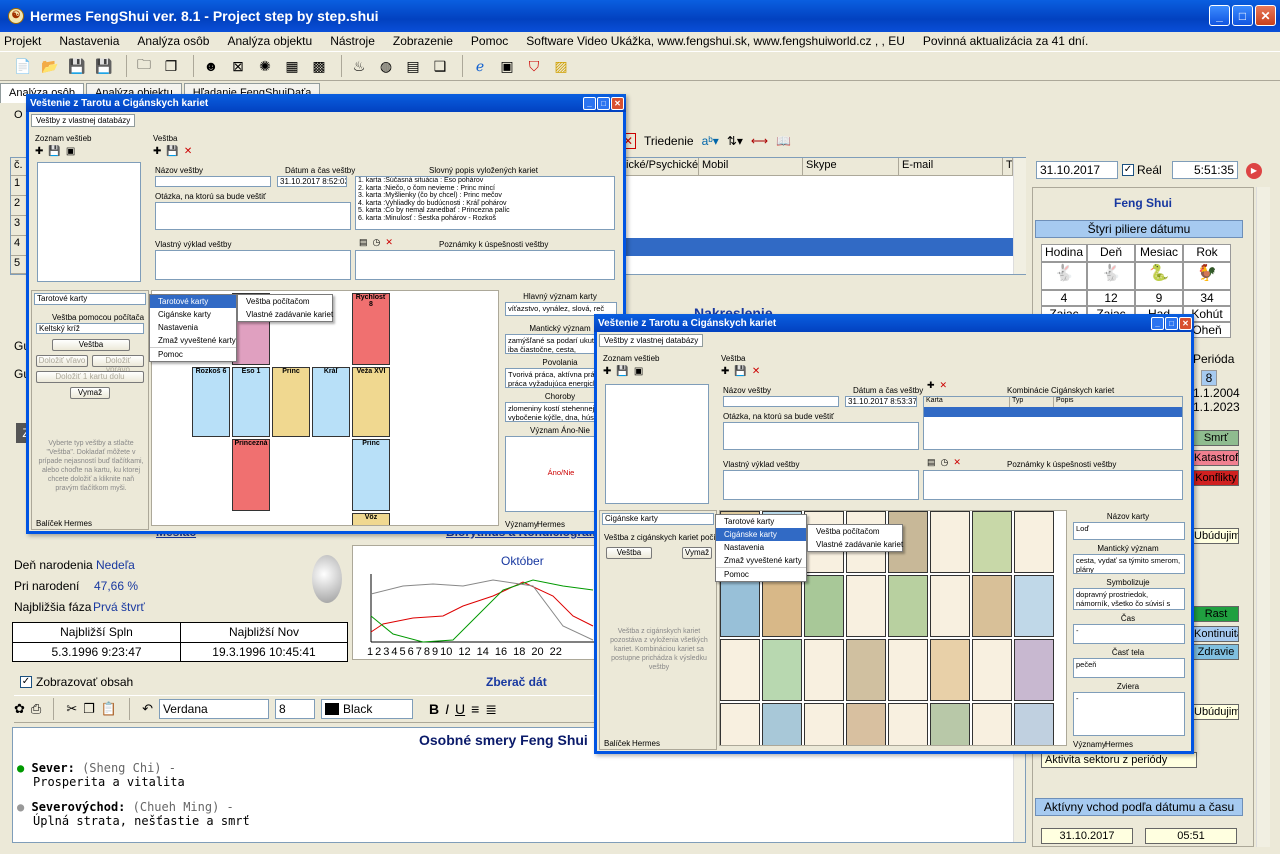 The width and height of the screenshot is (1280, 854). I want to click on sort-alpha-icon: a͏ᵇ▾, so click(710, 141).